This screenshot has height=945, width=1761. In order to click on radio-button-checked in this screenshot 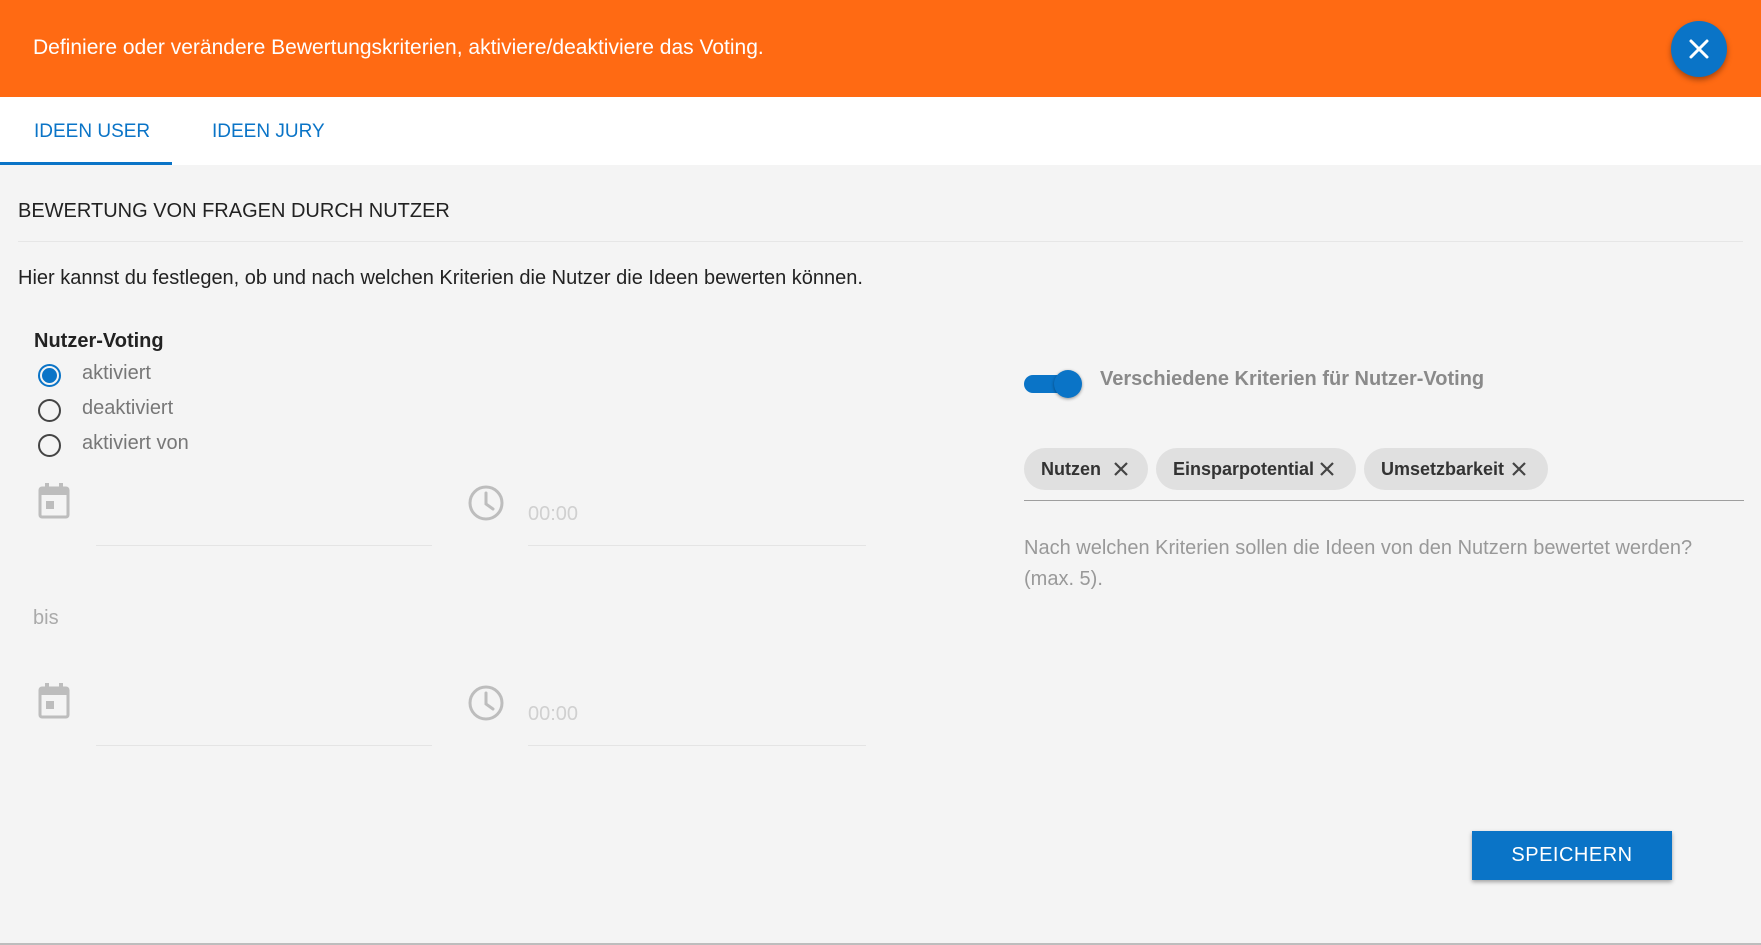, I will do `click(49, 375)`.